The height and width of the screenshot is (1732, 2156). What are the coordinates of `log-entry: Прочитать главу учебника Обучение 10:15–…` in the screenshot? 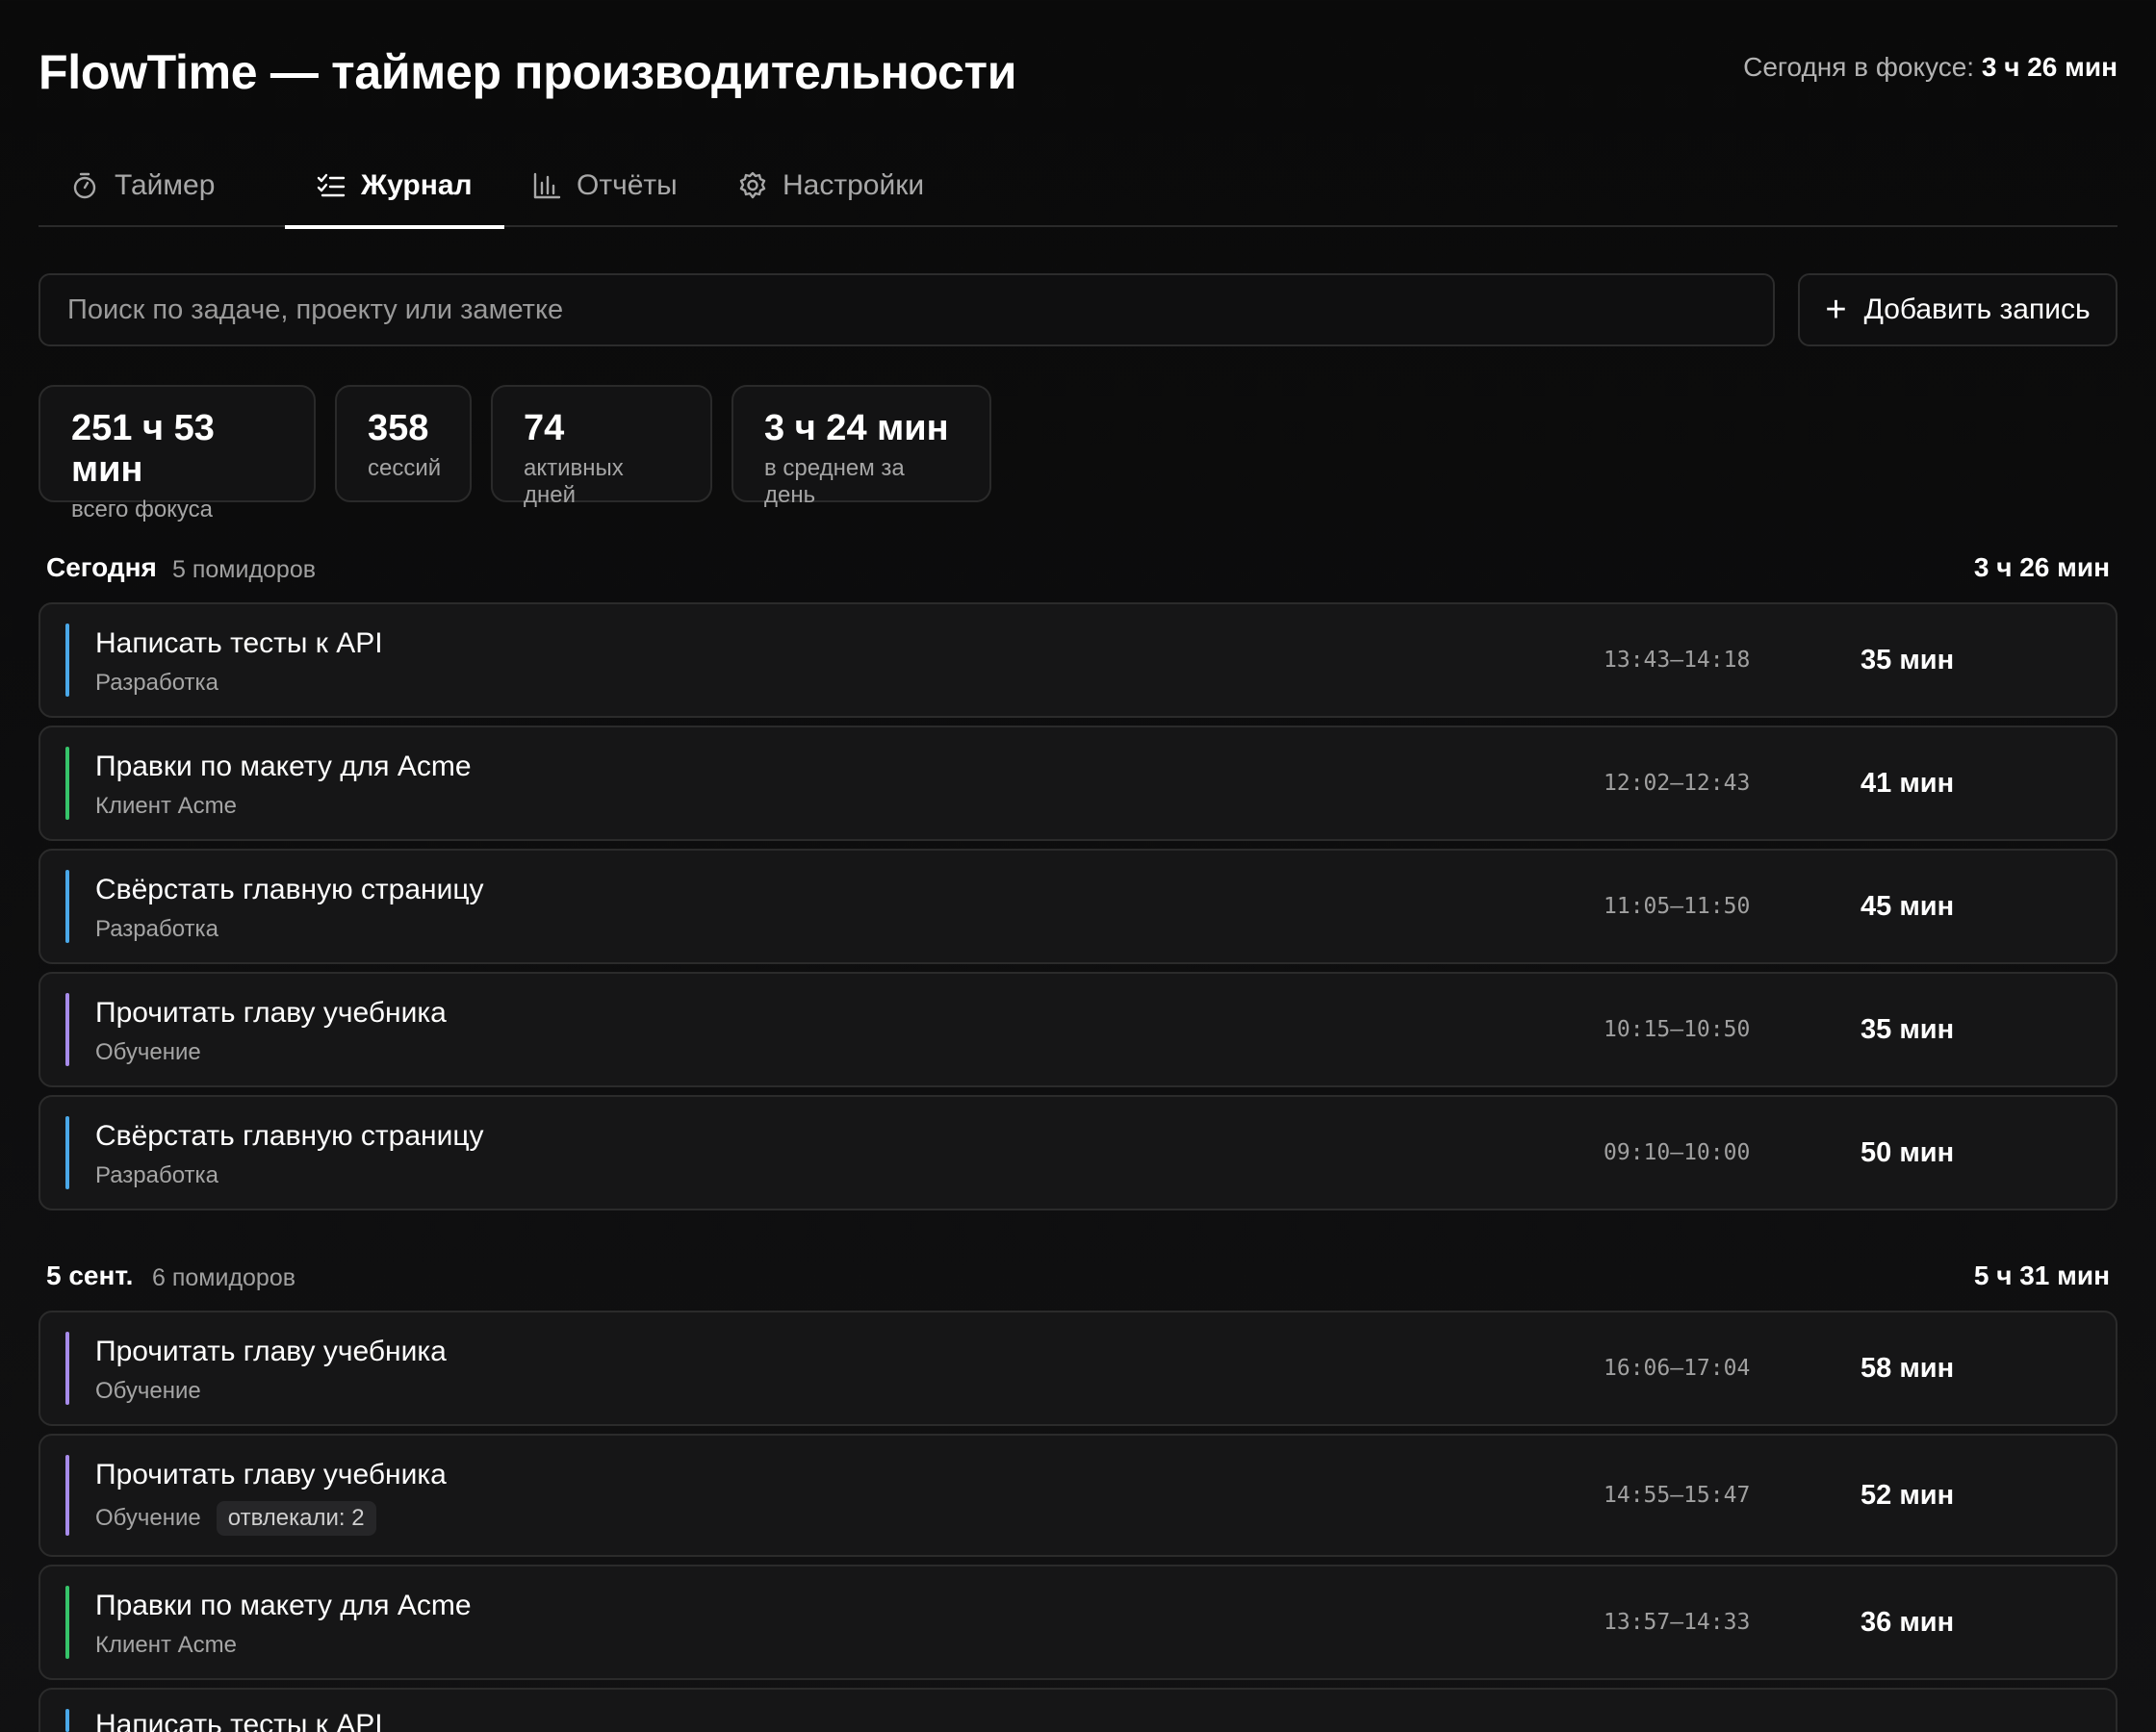 It's located at (1078, 1029).